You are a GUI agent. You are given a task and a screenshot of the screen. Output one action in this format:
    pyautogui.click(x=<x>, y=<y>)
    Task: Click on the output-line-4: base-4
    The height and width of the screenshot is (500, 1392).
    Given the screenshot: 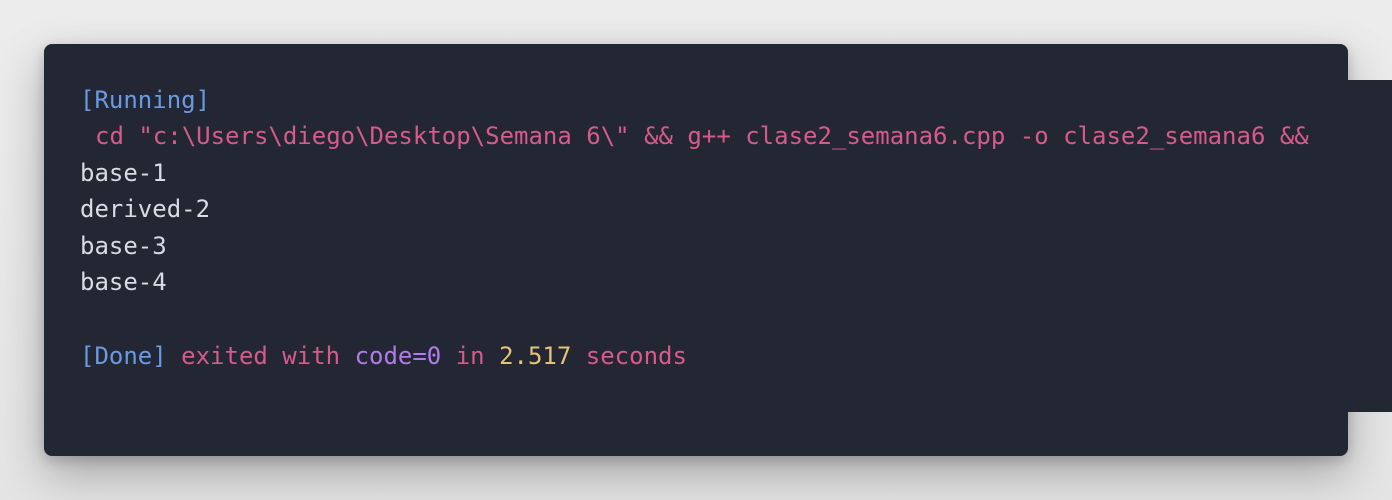 What is the action you would take?
    pyautogui.click(x=123, y=282)
    